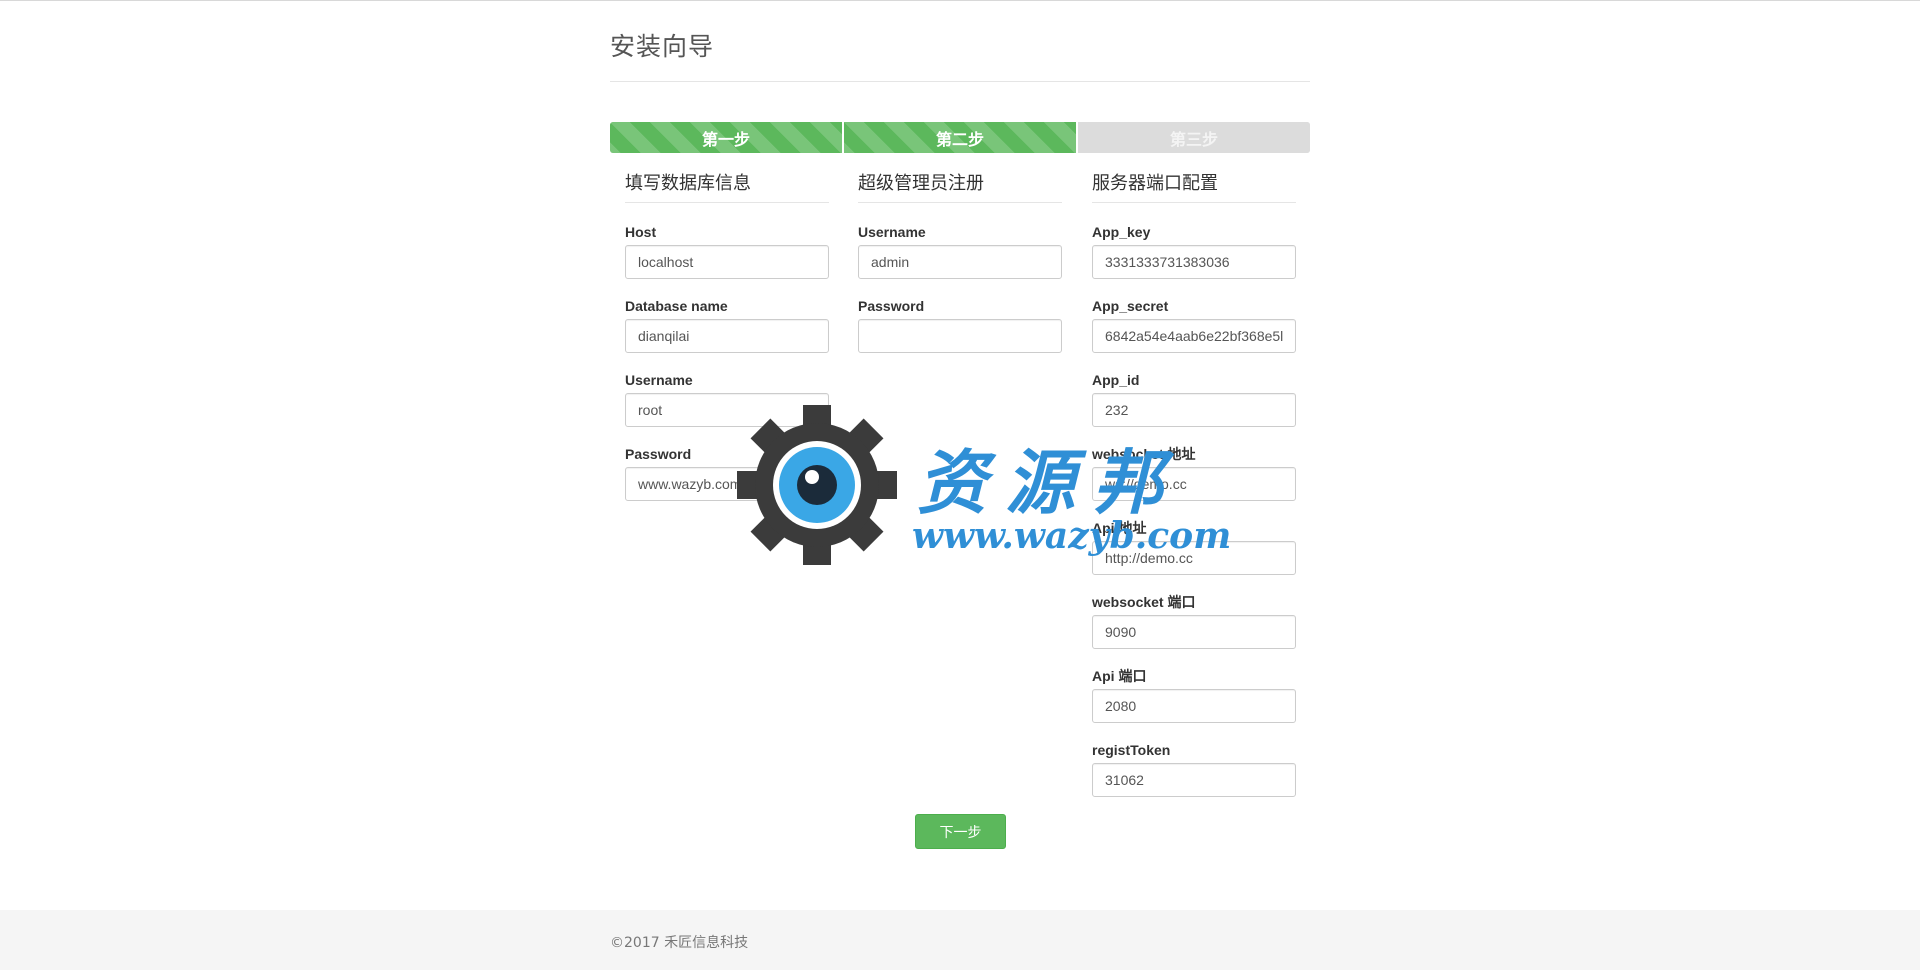  I want to click on token-field-group: registToken, so click(1194, 778).